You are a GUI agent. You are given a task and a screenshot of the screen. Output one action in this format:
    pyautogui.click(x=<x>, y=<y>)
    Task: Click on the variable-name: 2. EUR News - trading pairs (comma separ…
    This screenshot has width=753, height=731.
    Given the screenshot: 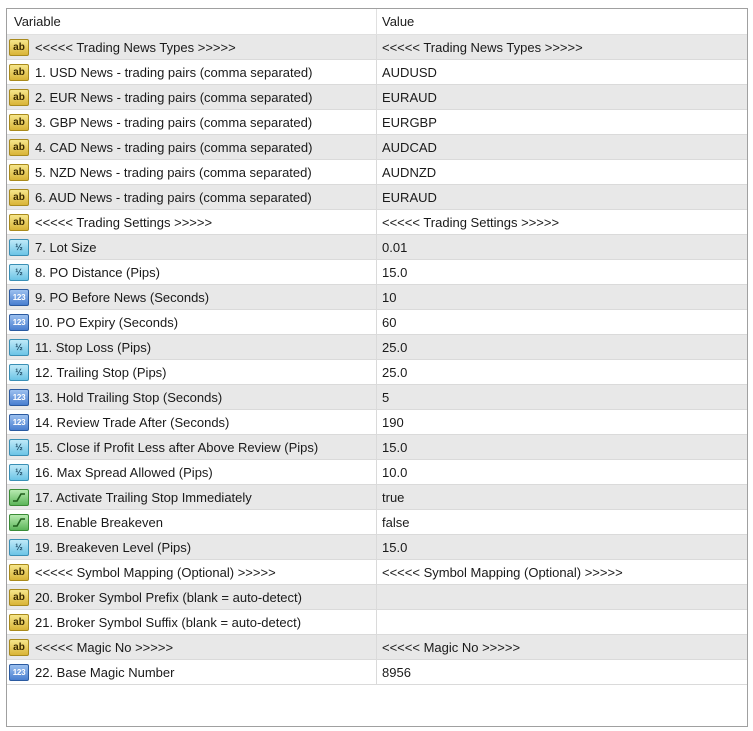 What is the action you would take?
    pyautogui.click(x=174, y=97)
    